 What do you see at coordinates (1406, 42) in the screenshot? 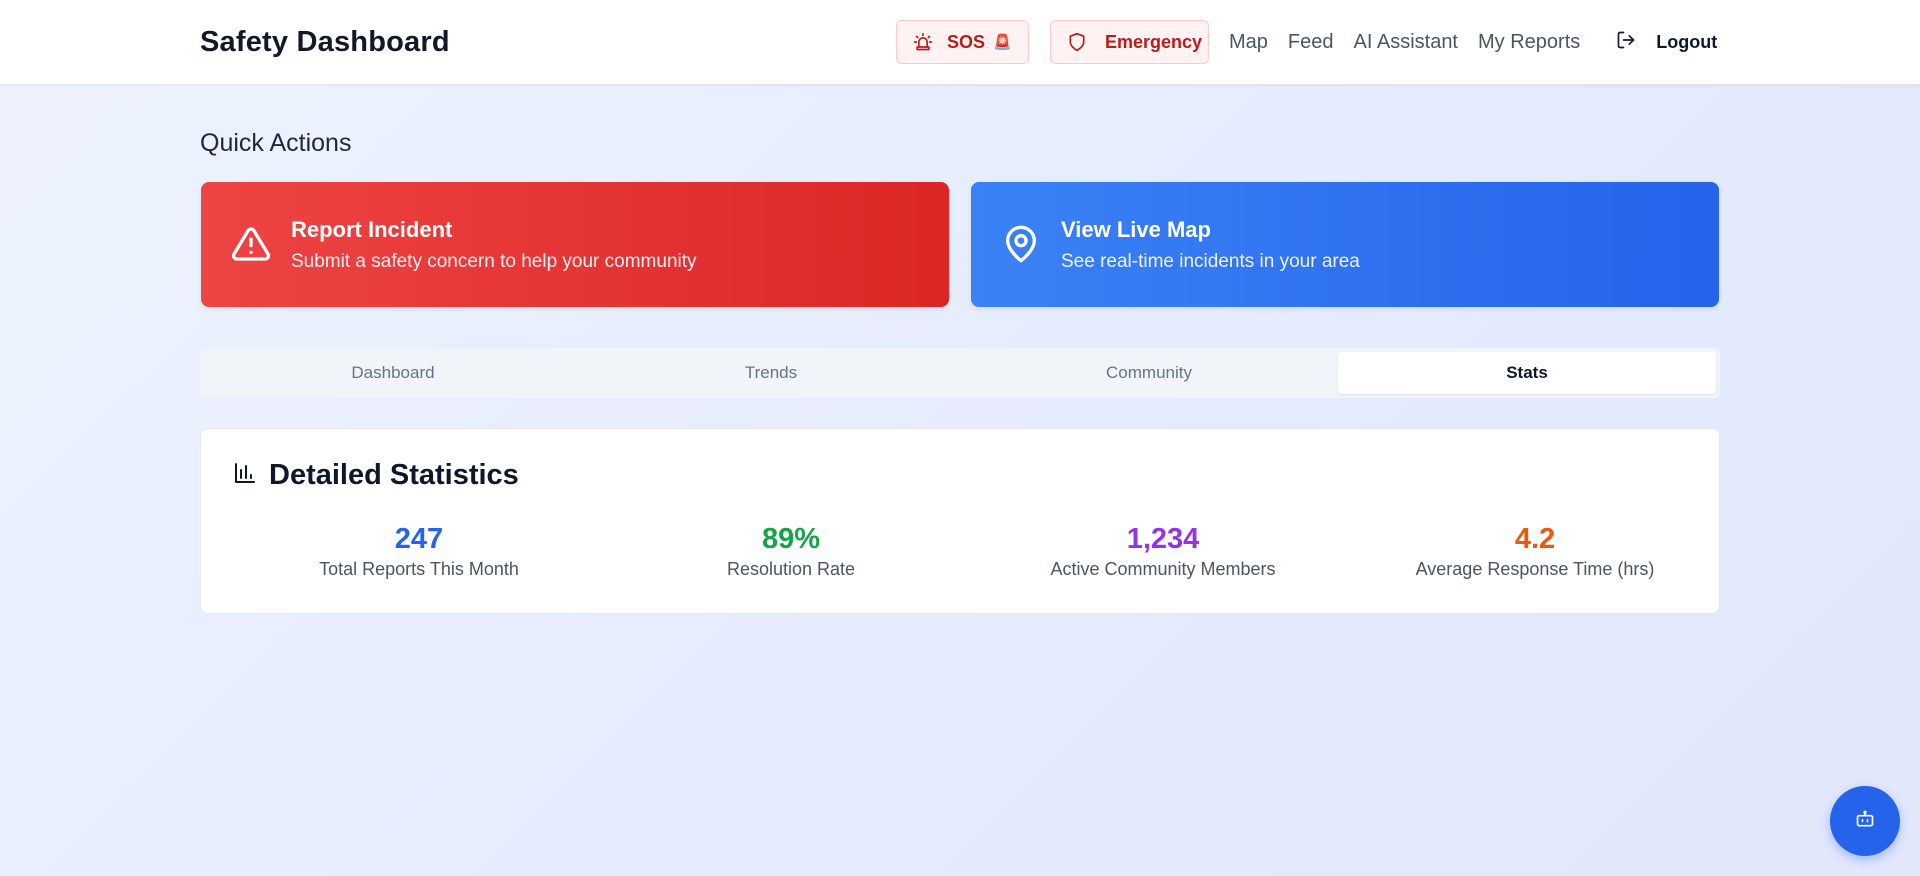
I see `nav-link-ai-assistant: AI Assistant` at bounding box center [1406, 42].